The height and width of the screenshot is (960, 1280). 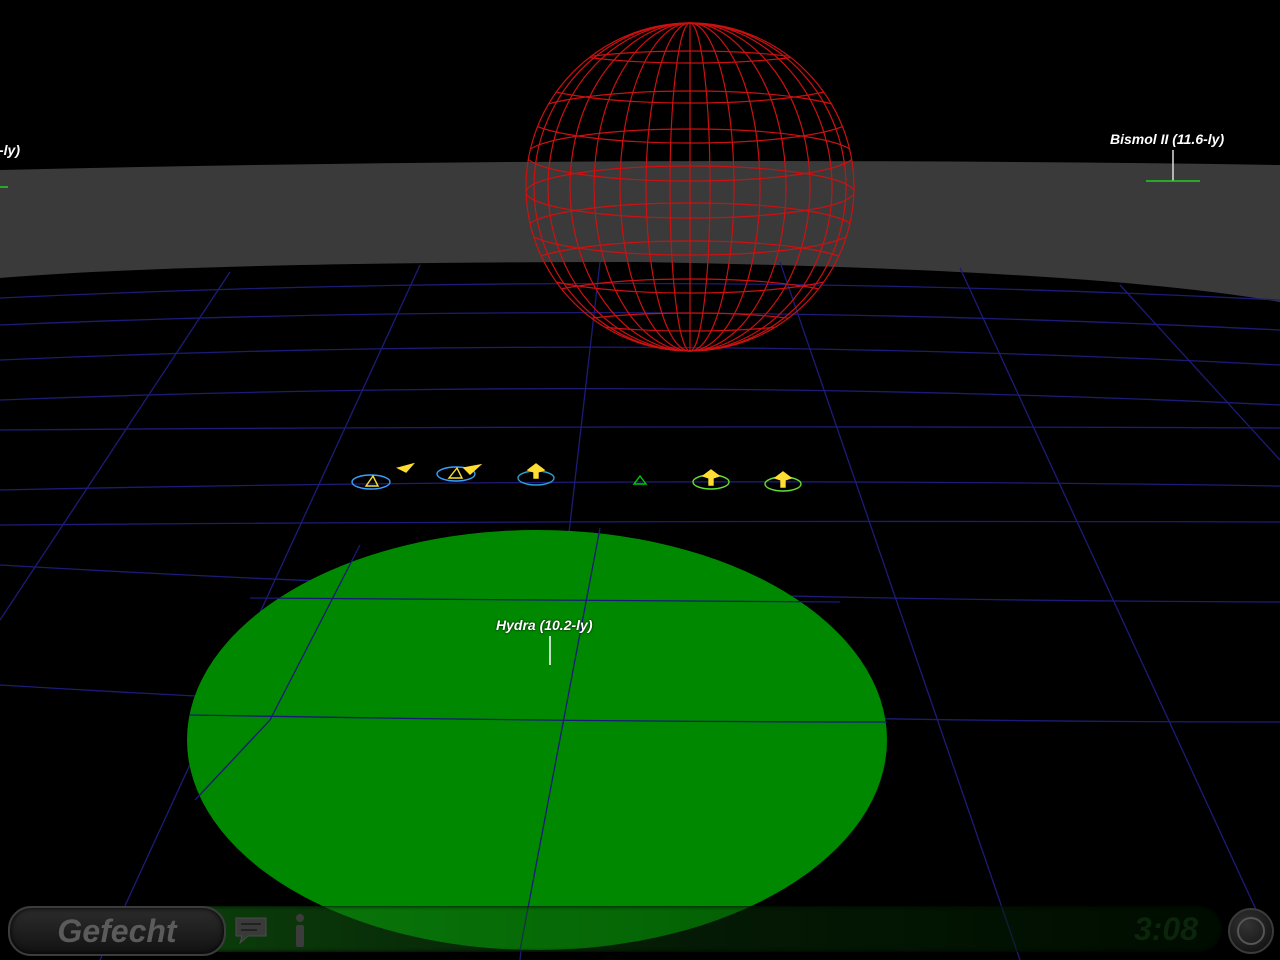 What do you see at coordinates (544, 625) in the screenshot?
I see `system-label-hydra: Hydra (10.2-ly)` at bounding box center [544, 625].